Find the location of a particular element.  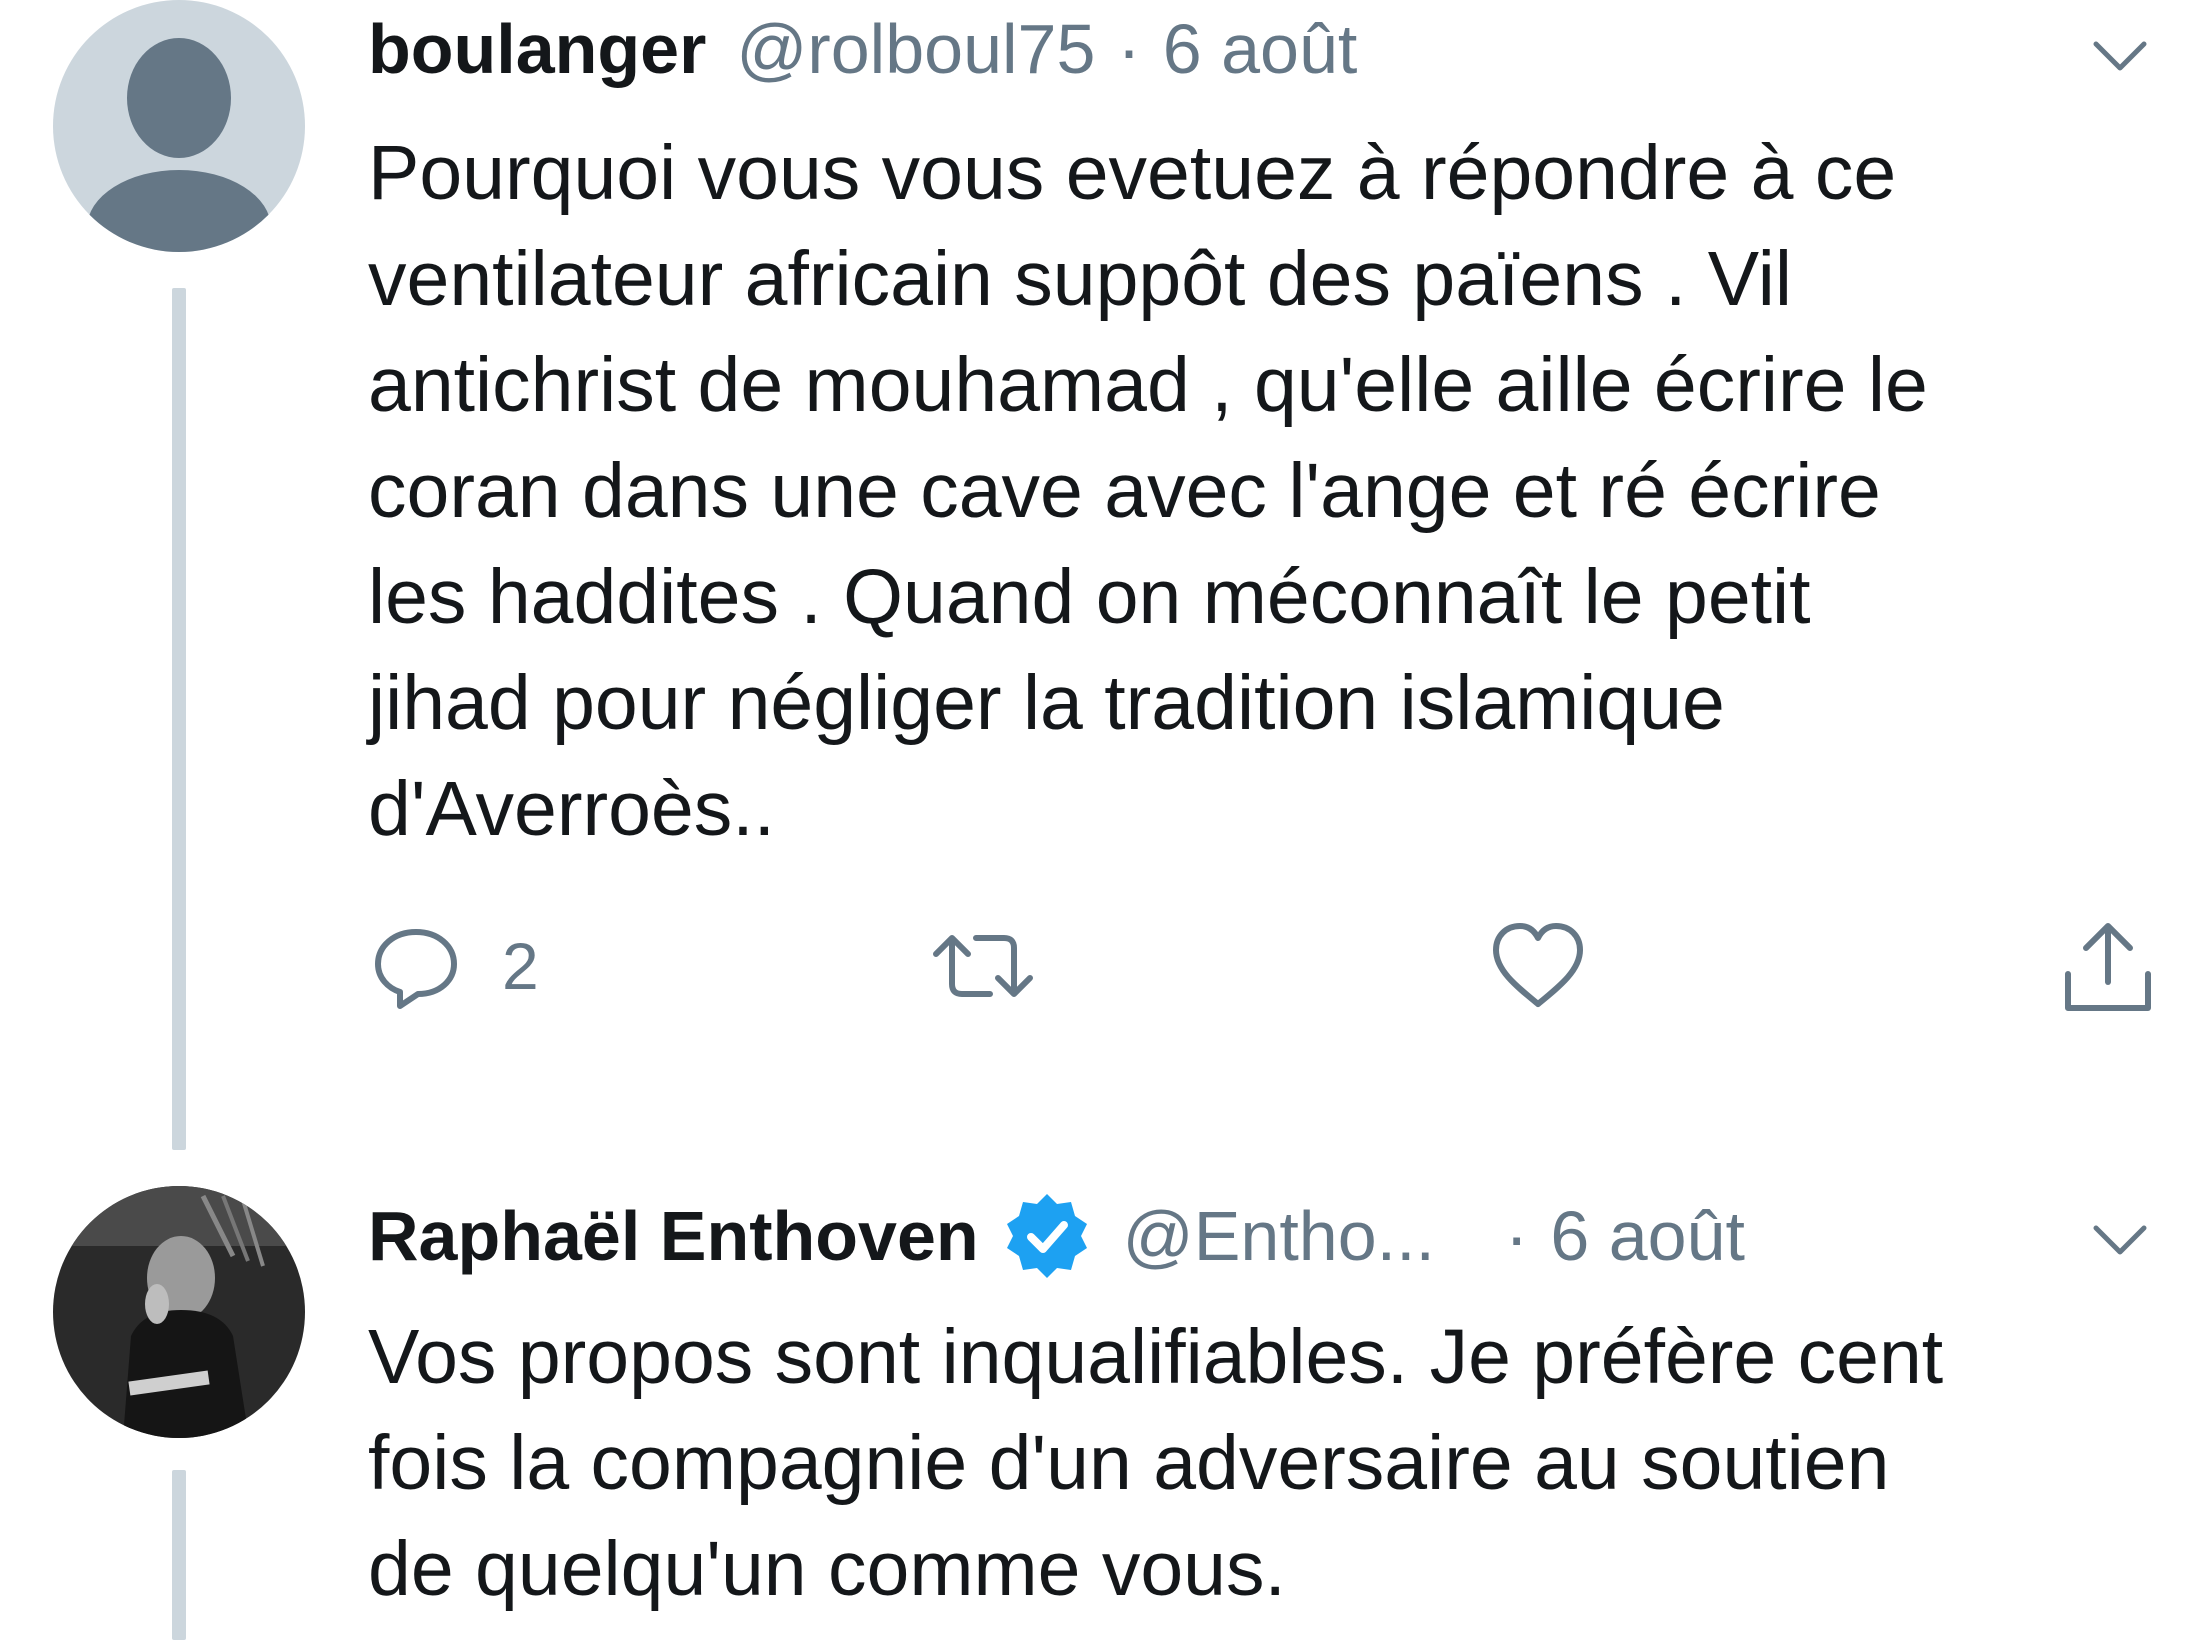

avatar-raphael-enthoven is located at coordinates (179, 1312).